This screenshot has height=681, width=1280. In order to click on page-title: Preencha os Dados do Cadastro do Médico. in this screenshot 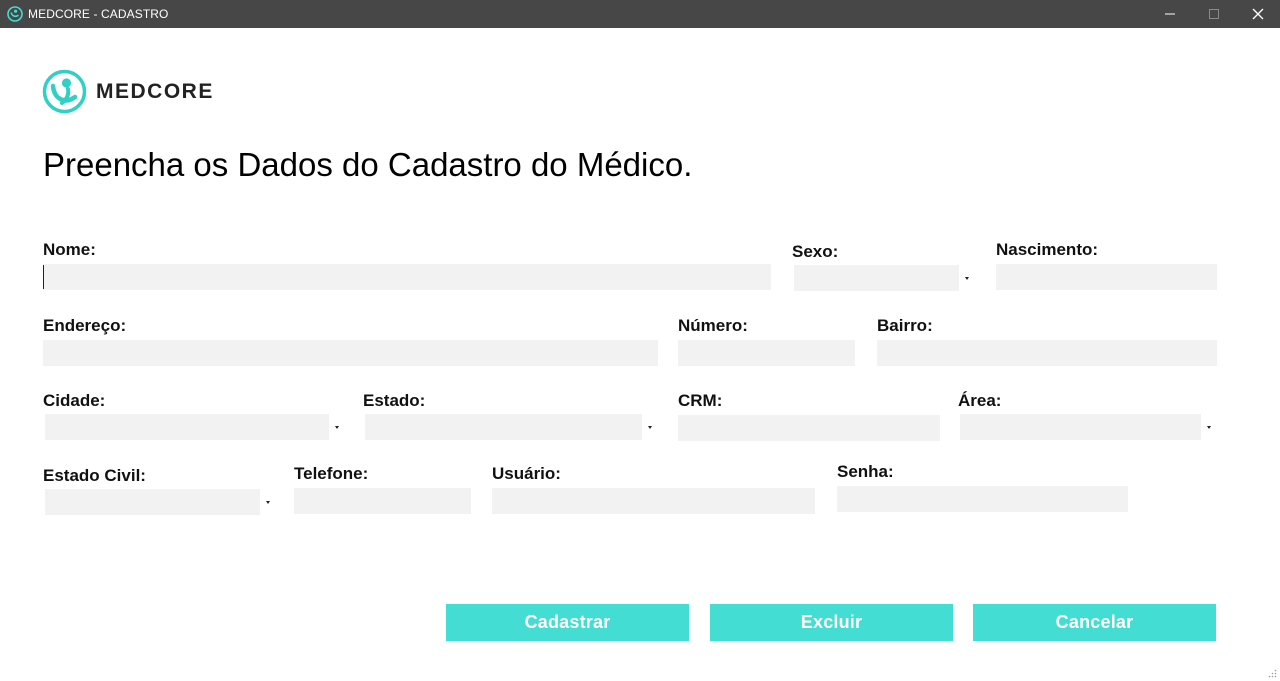, I will do `click(368, 164)`.